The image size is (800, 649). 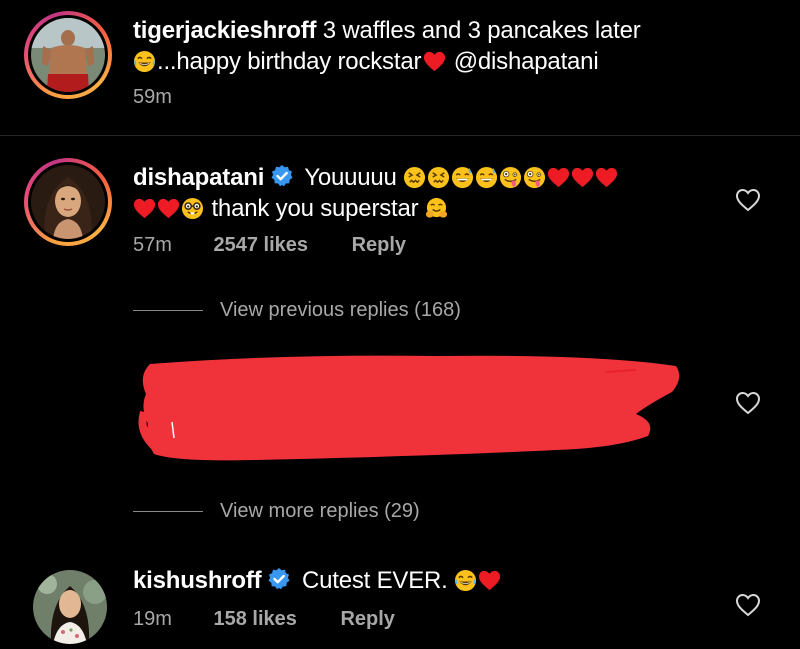 What do you see at coordinates (436, 208) in the screenshot?
I see `hugging-emoji` at bounding box center [436, 208].